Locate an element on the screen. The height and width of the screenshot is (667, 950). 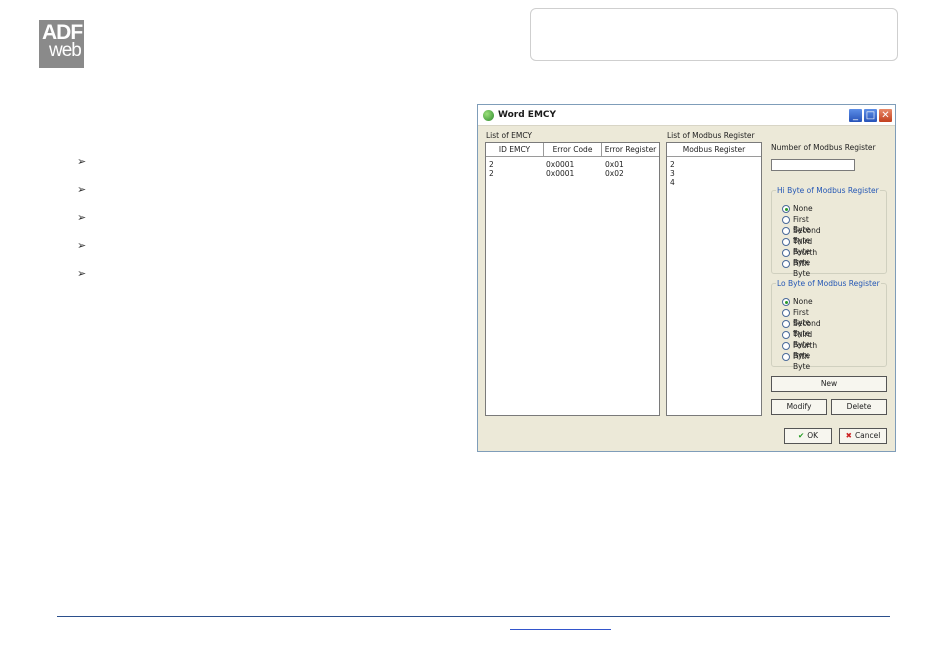
header-box is located at coordinates (714, 34).